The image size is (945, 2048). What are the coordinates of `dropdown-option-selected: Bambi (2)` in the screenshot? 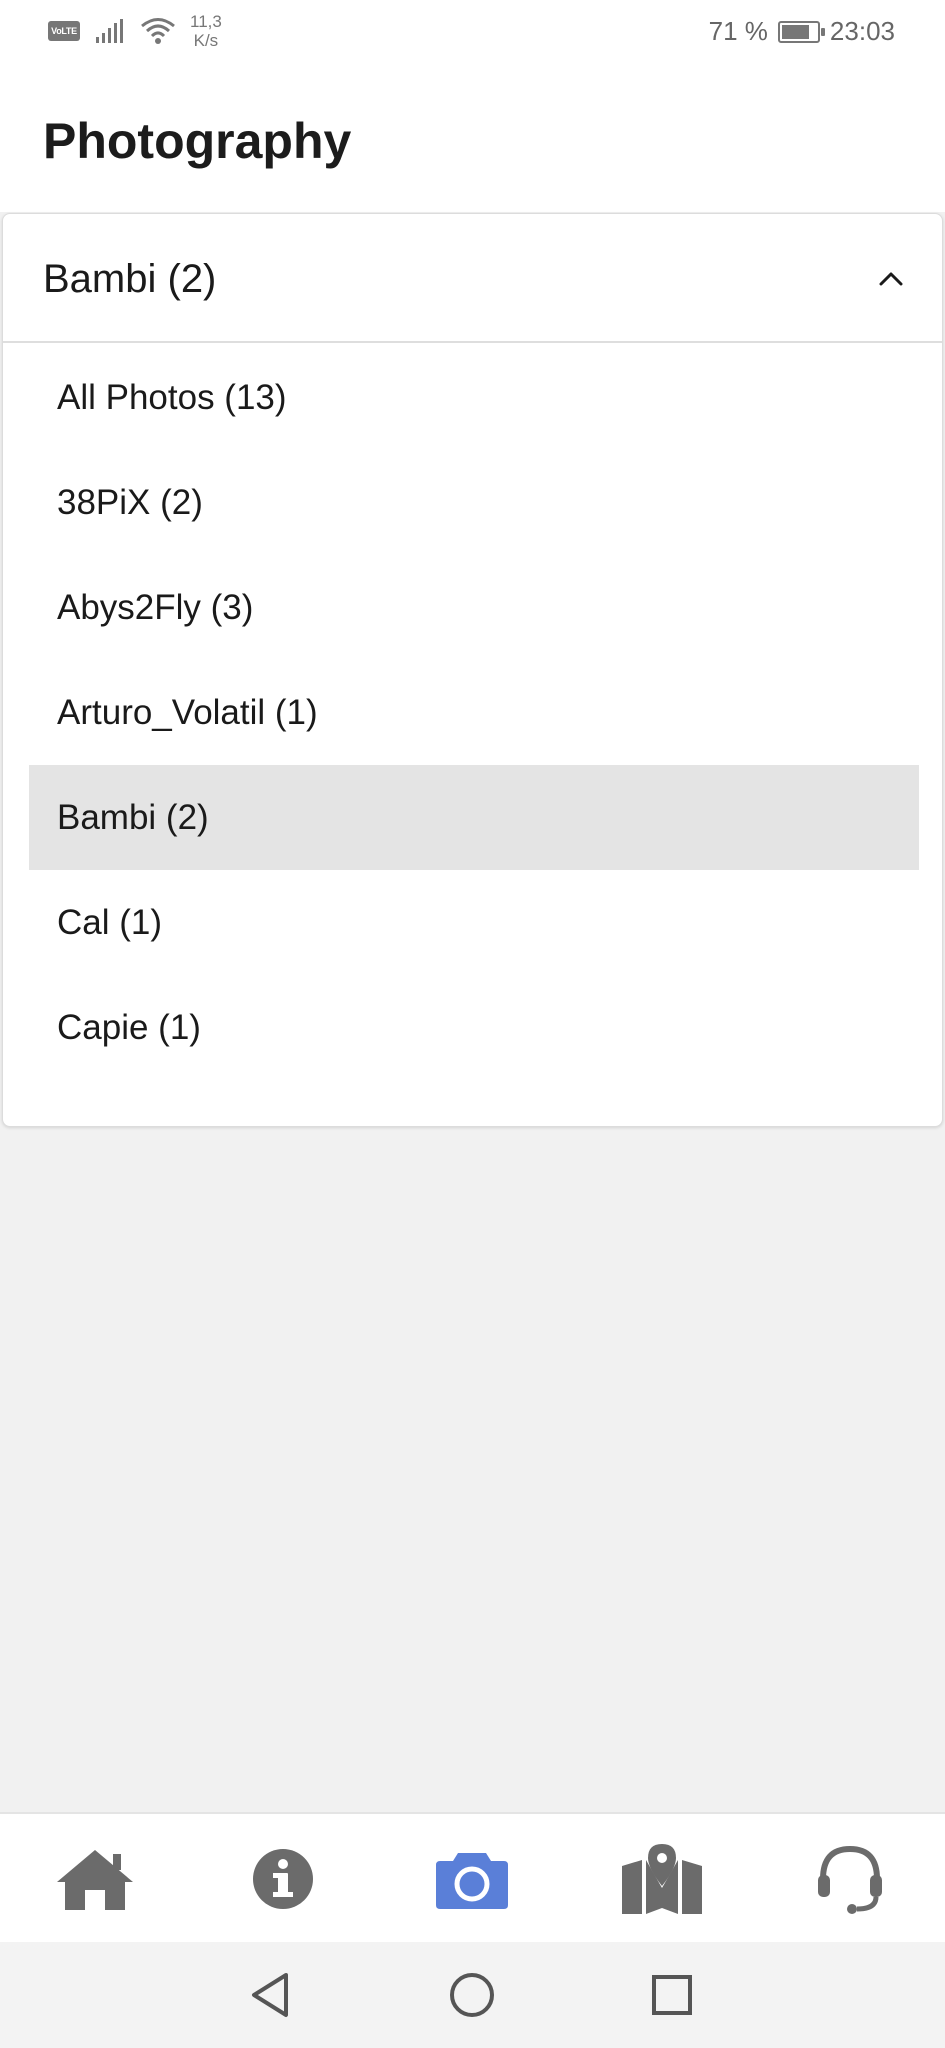 It's located at (474, 817).